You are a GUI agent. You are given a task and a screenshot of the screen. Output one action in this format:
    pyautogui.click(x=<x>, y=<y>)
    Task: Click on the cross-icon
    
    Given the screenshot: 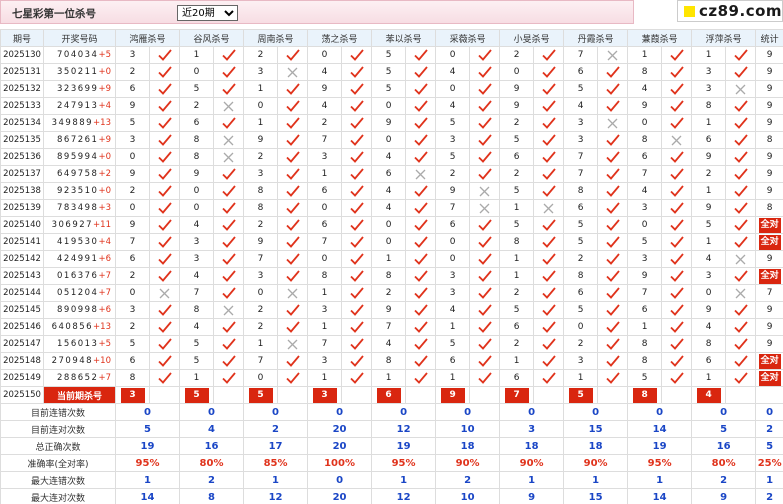 What is the action you would take?
    pyautogui.click(x=676, y=140)
    